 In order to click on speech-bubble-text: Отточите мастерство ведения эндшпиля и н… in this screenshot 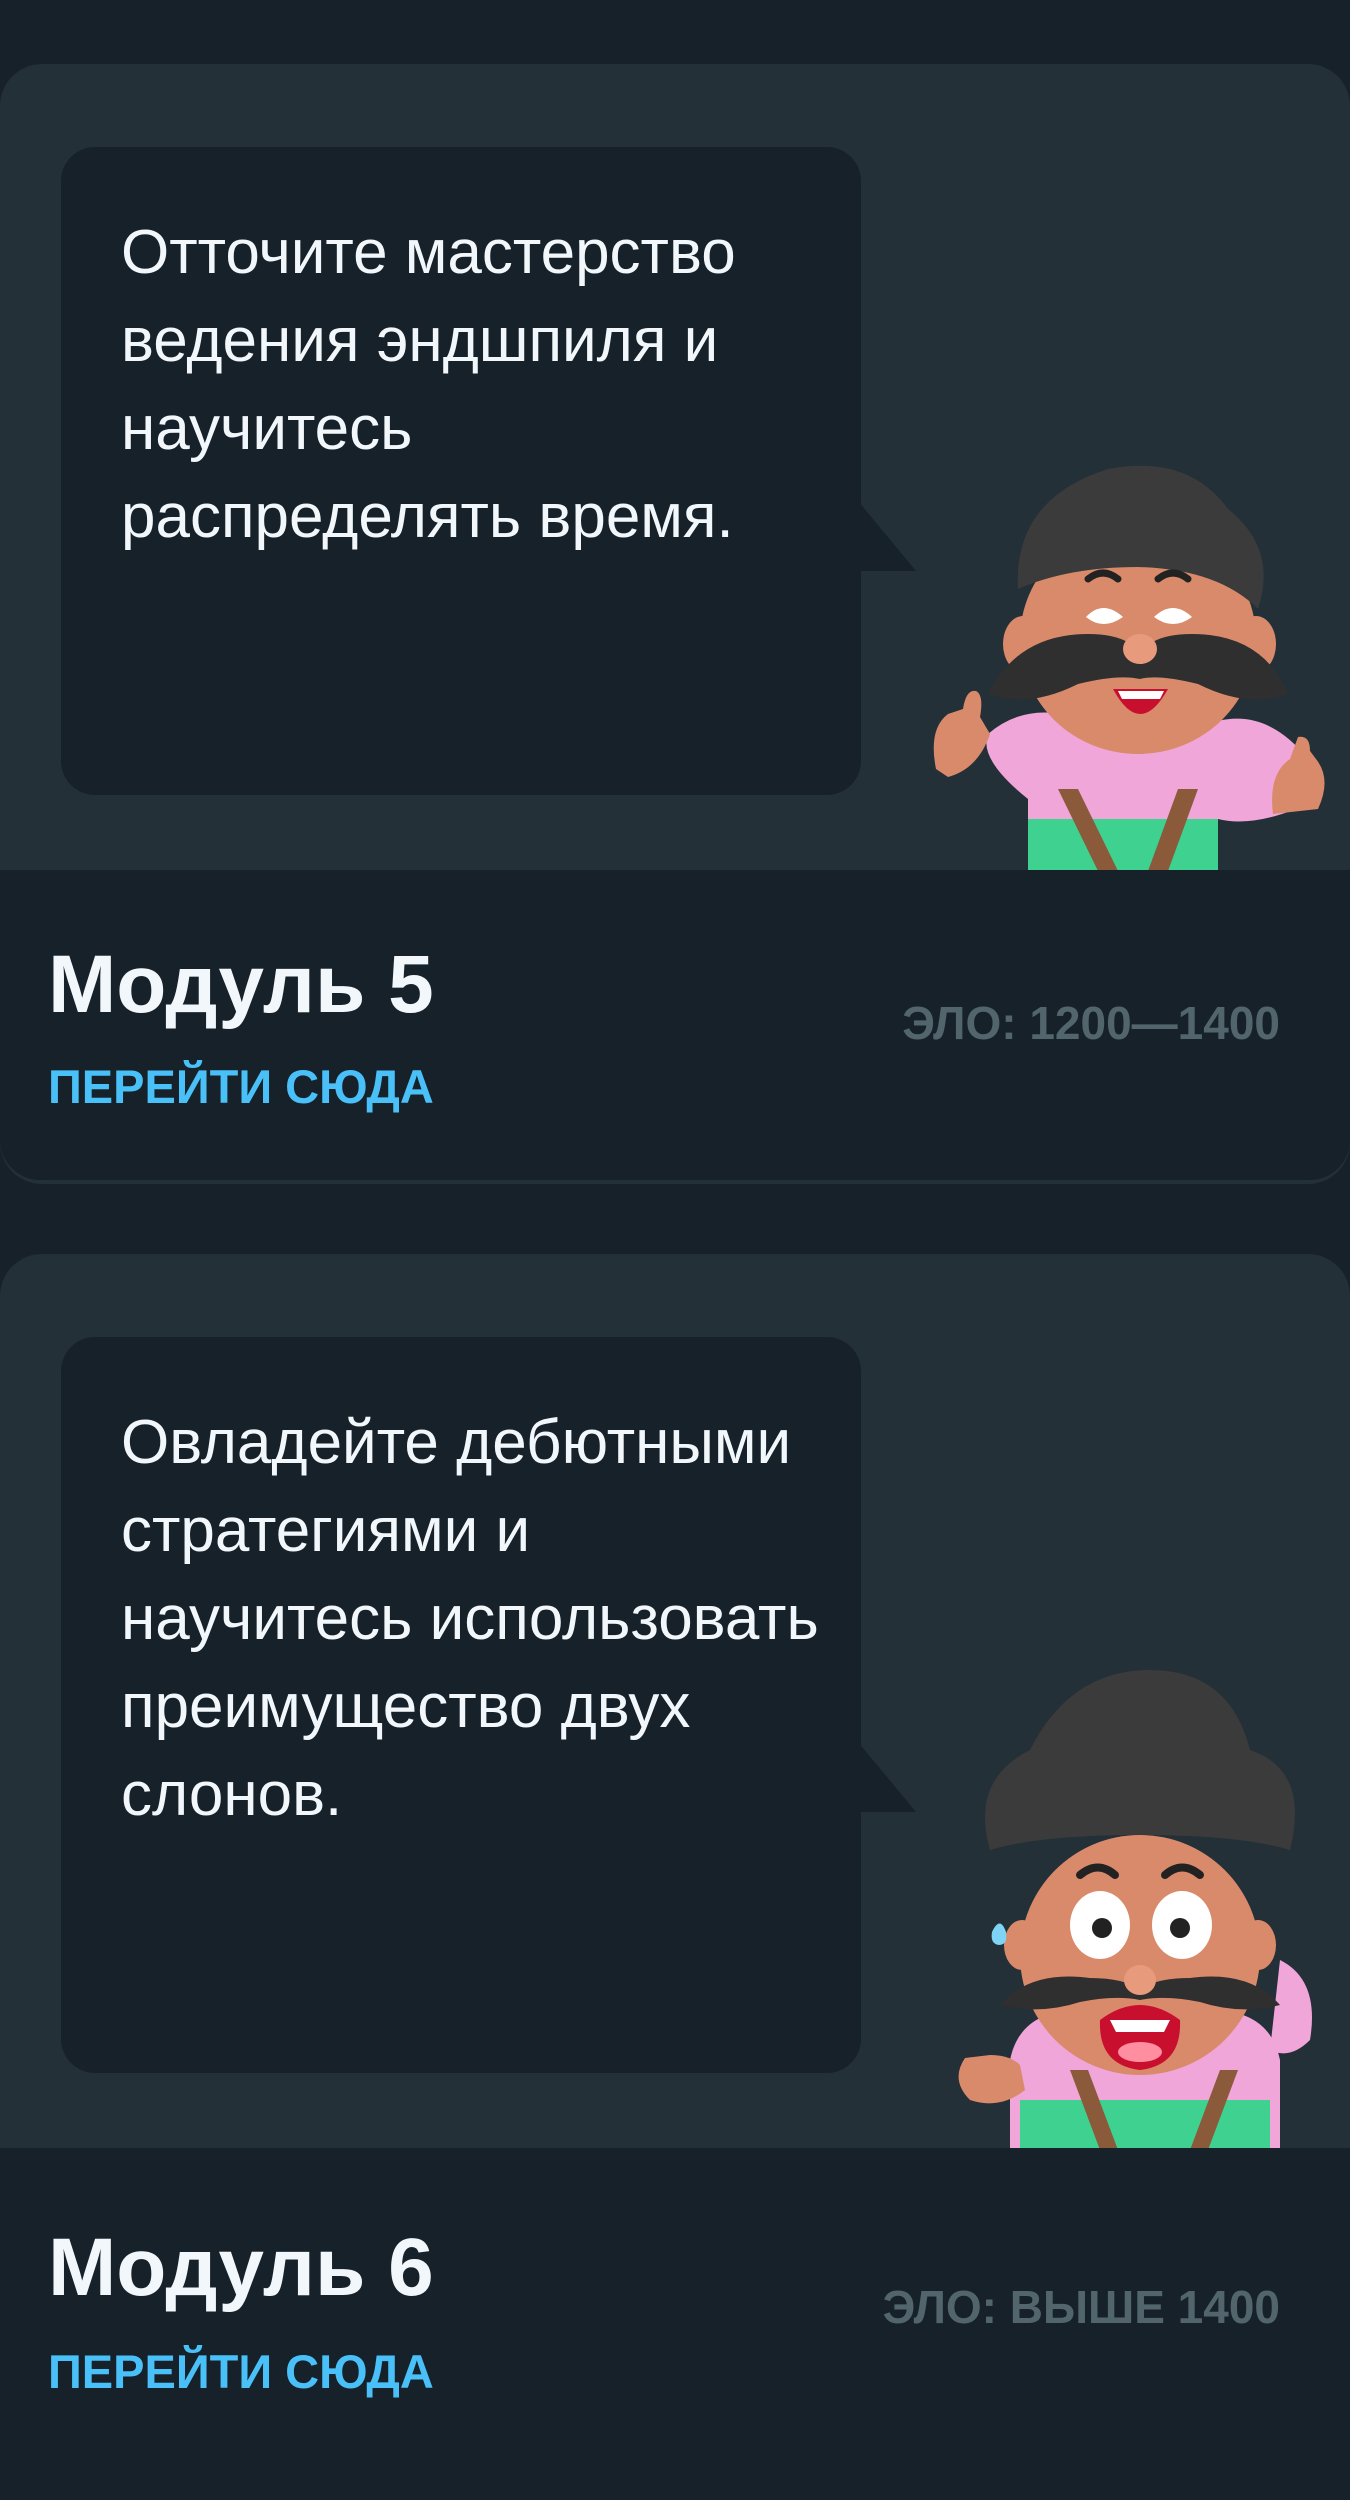, I will do `click(428, 384)`.